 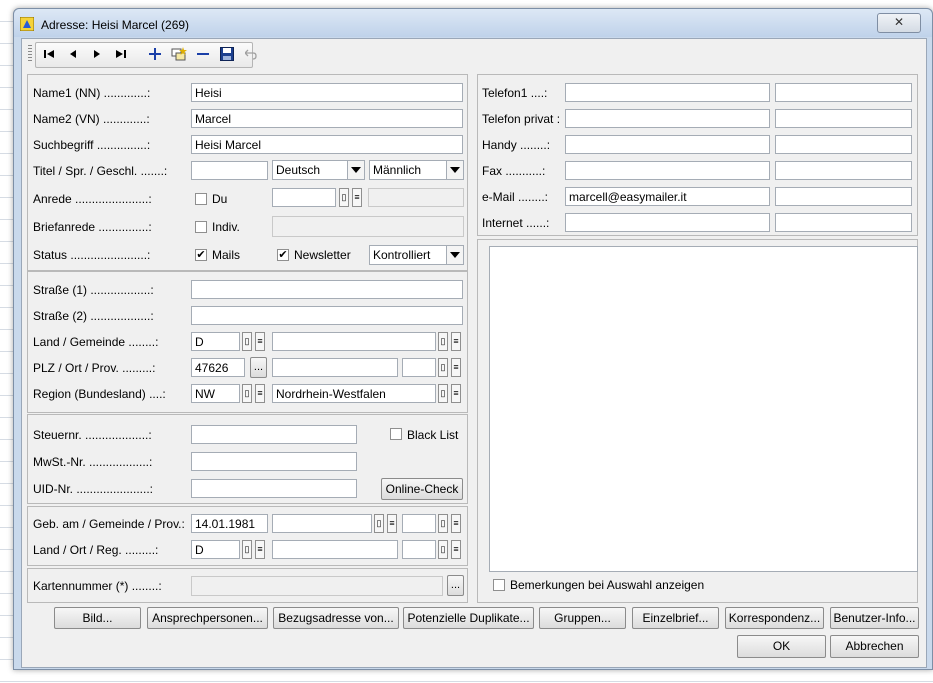 I want to click on street2-label: Straße (2) ..................:, so click(x=93, y=316).